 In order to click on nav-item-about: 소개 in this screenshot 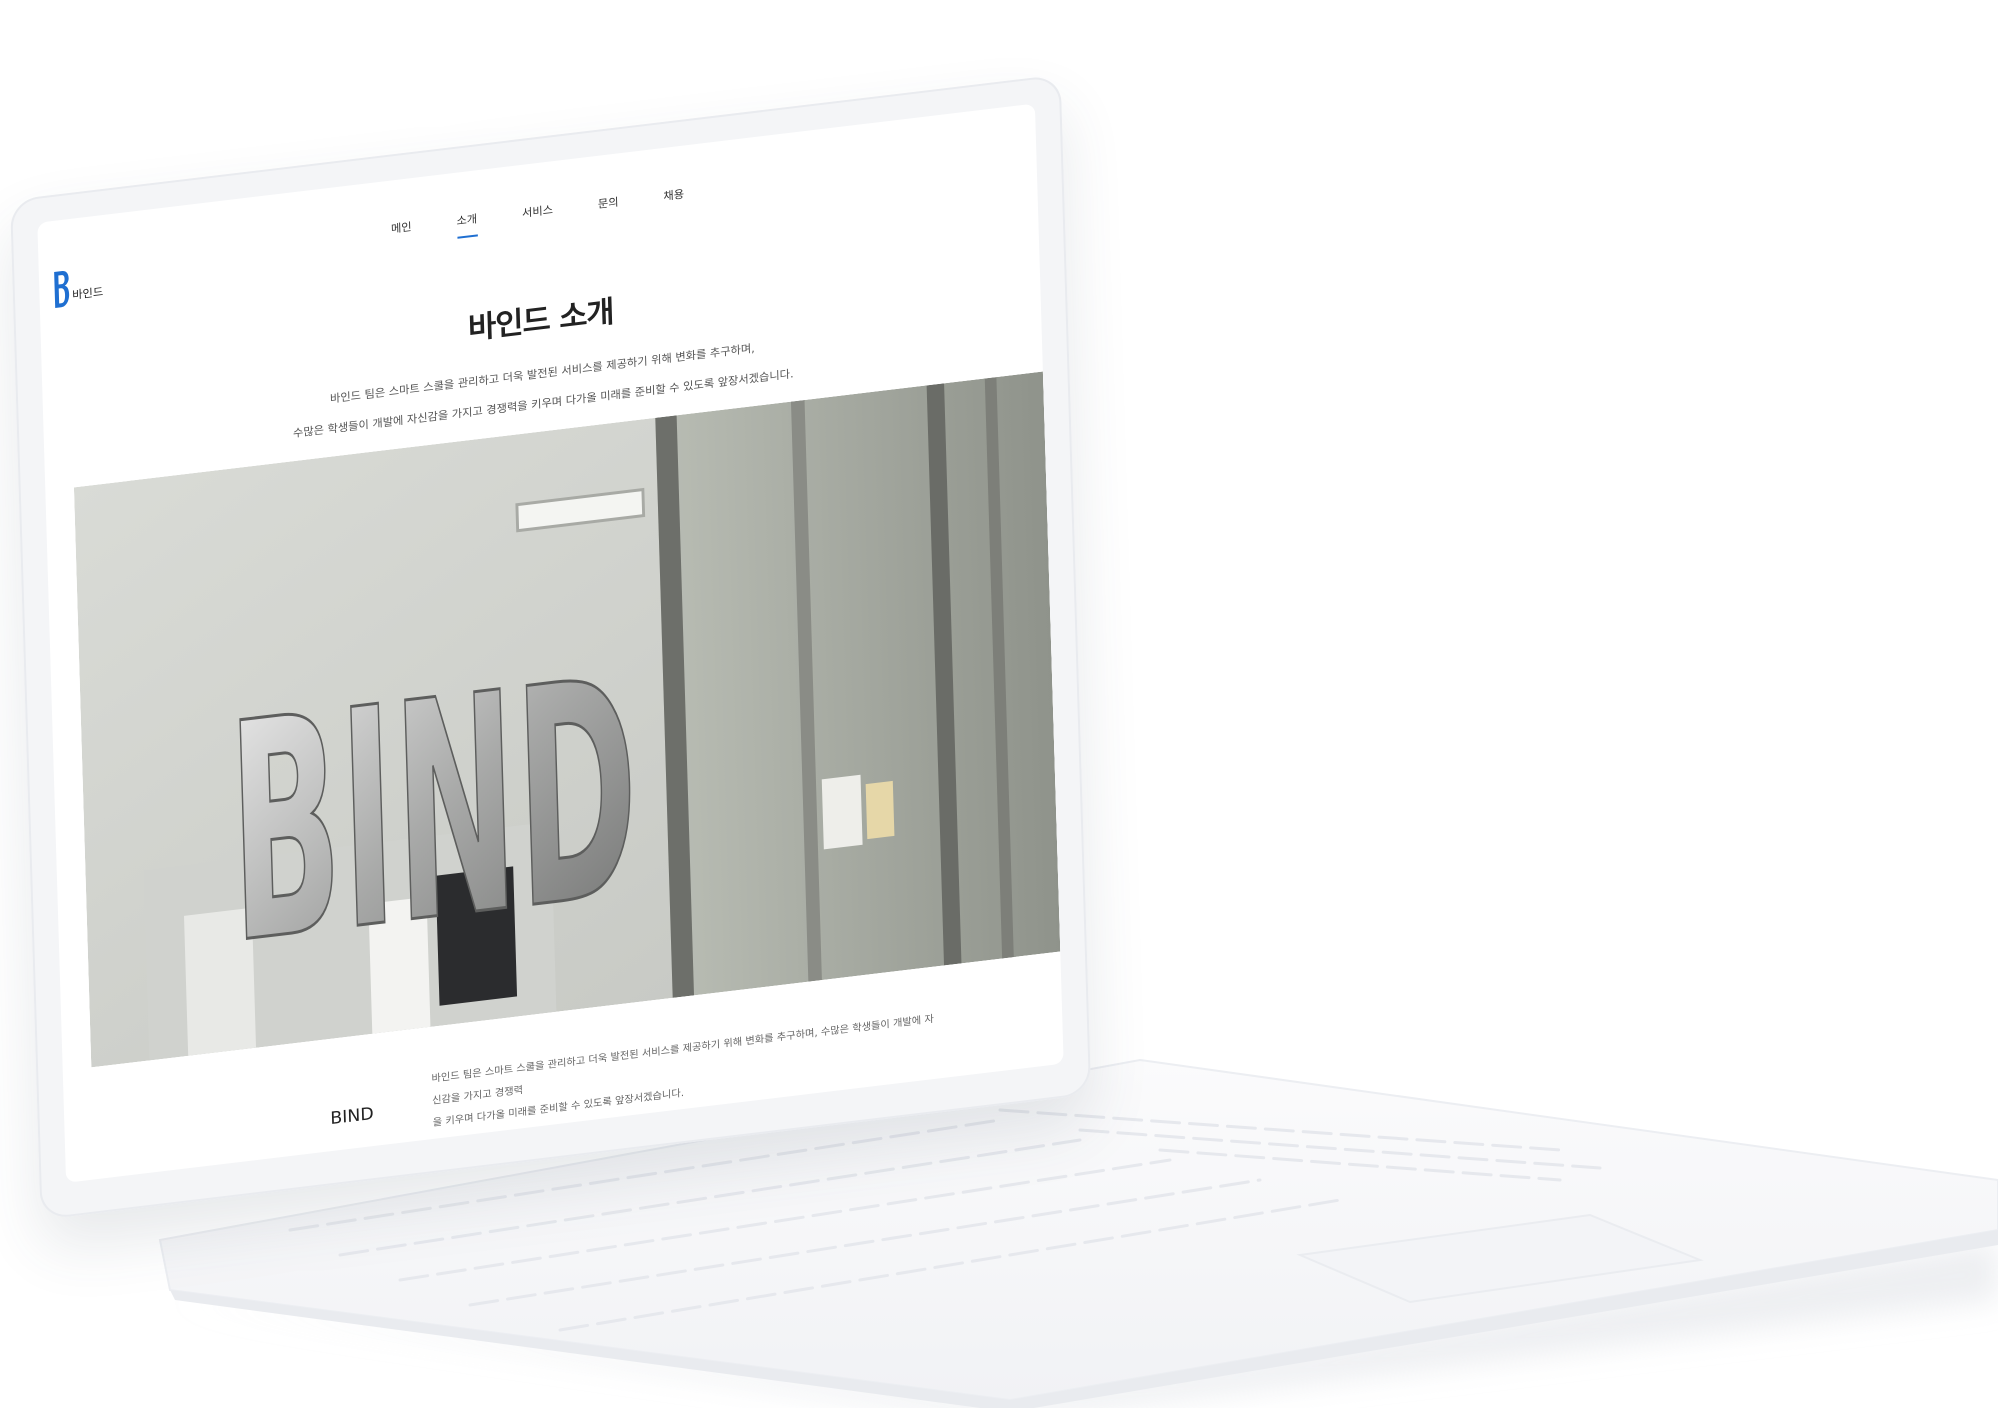, I will do `click(466, 224)`.